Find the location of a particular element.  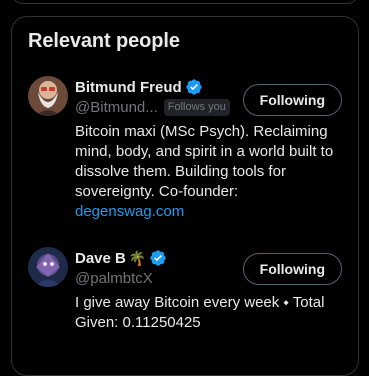

handle-row: @Bitmund... Follows you is located at coordinates (152, 107).